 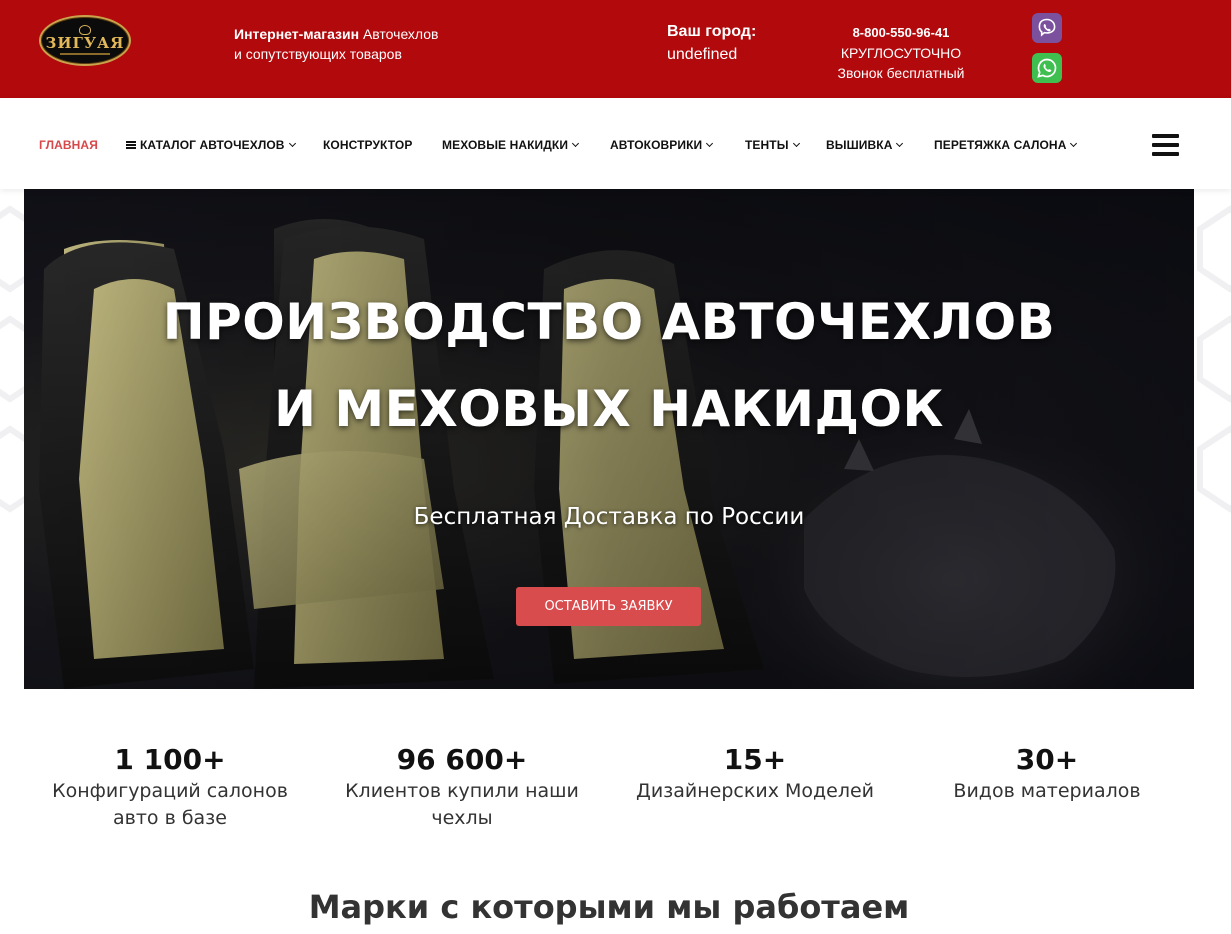 What do you see at coordinates (1047, 28) in the screenshot?
I see `viber-icon` at bounding box center [1047, 28].